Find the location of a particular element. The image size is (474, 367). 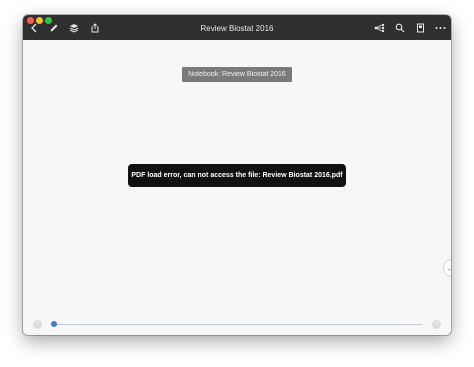

toolbar: Review Biostat 2016 is located at coordinates (237, 27).